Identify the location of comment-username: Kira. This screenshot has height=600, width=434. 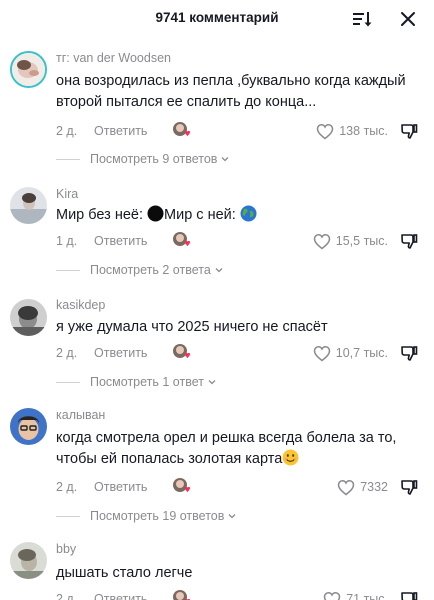
(67, 194).